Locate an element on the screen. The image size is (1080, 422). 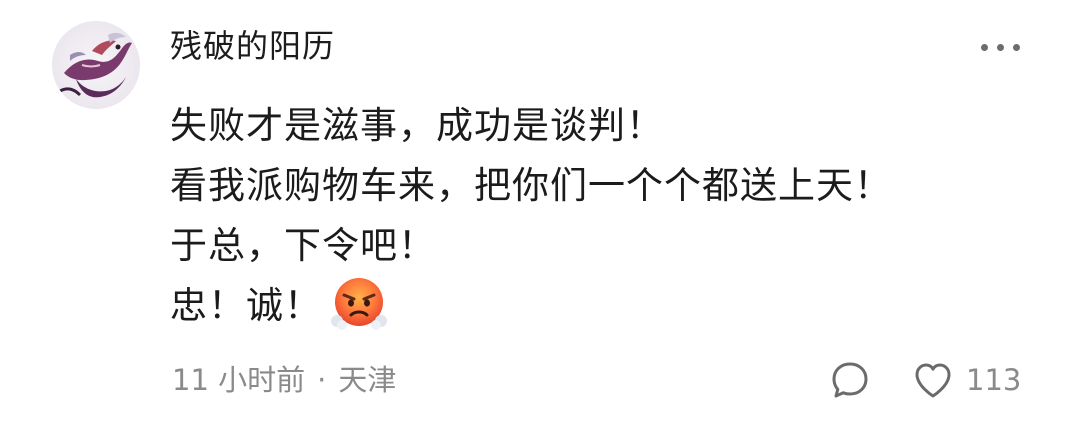
comment-bubble-icon is located at coordinates (850, 380).